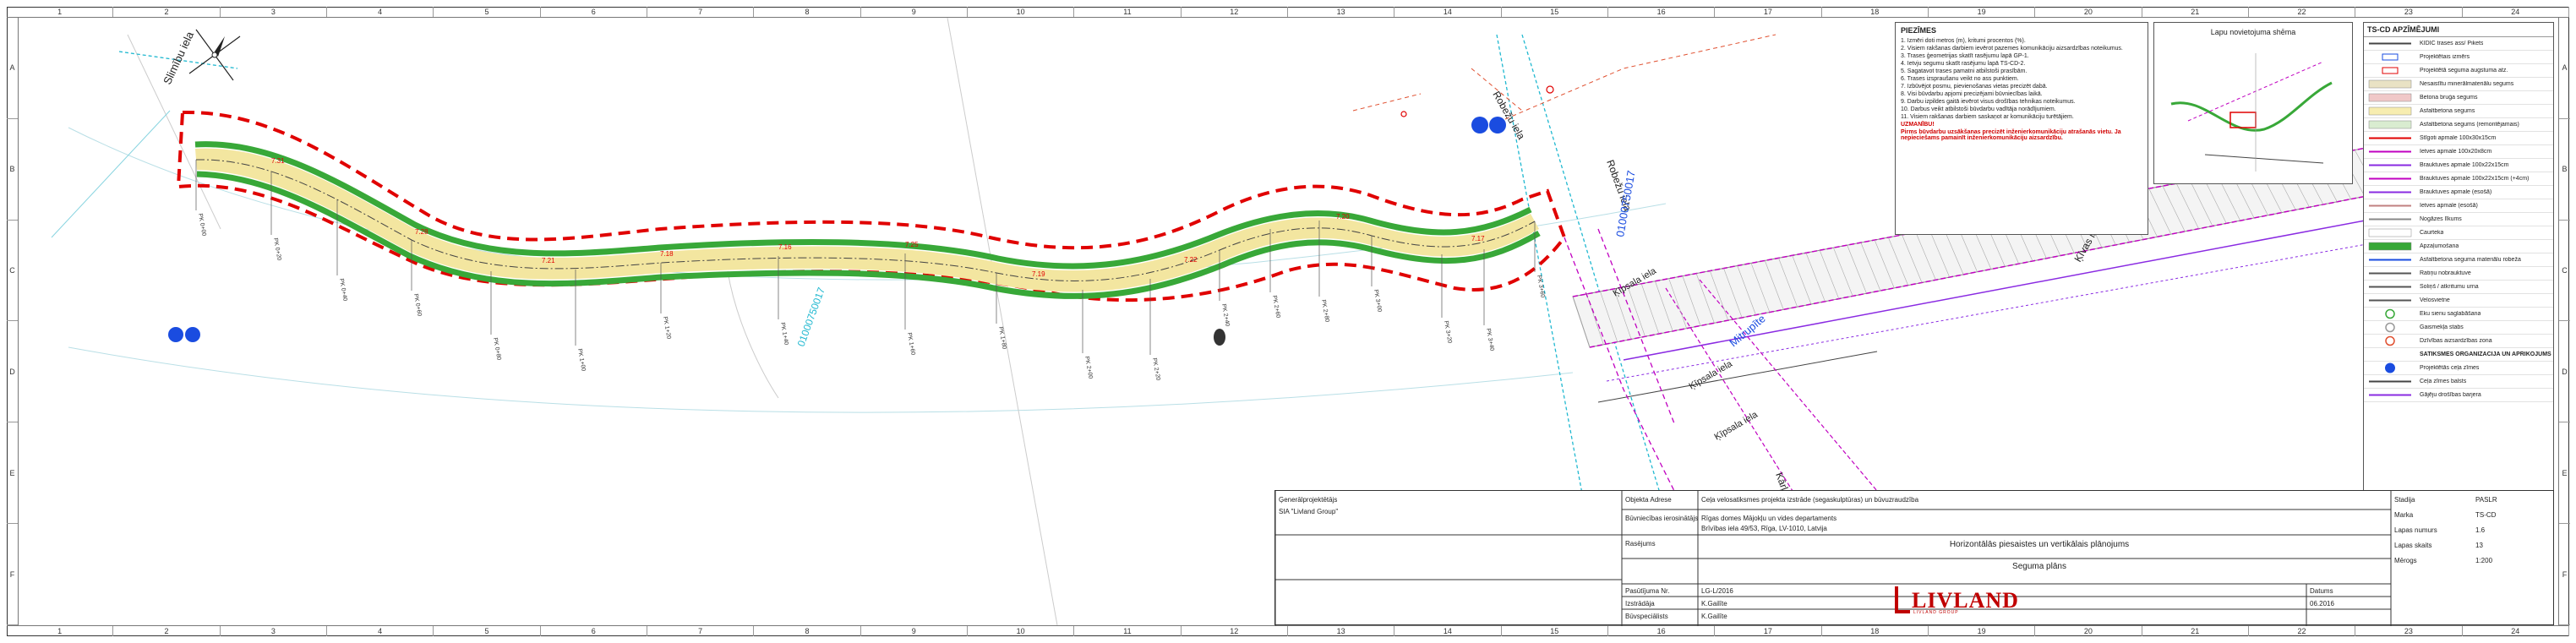  I want to click on legend-label: Brauktuves apmale 100x22x15cm (+4cm), so click(2475, 179).